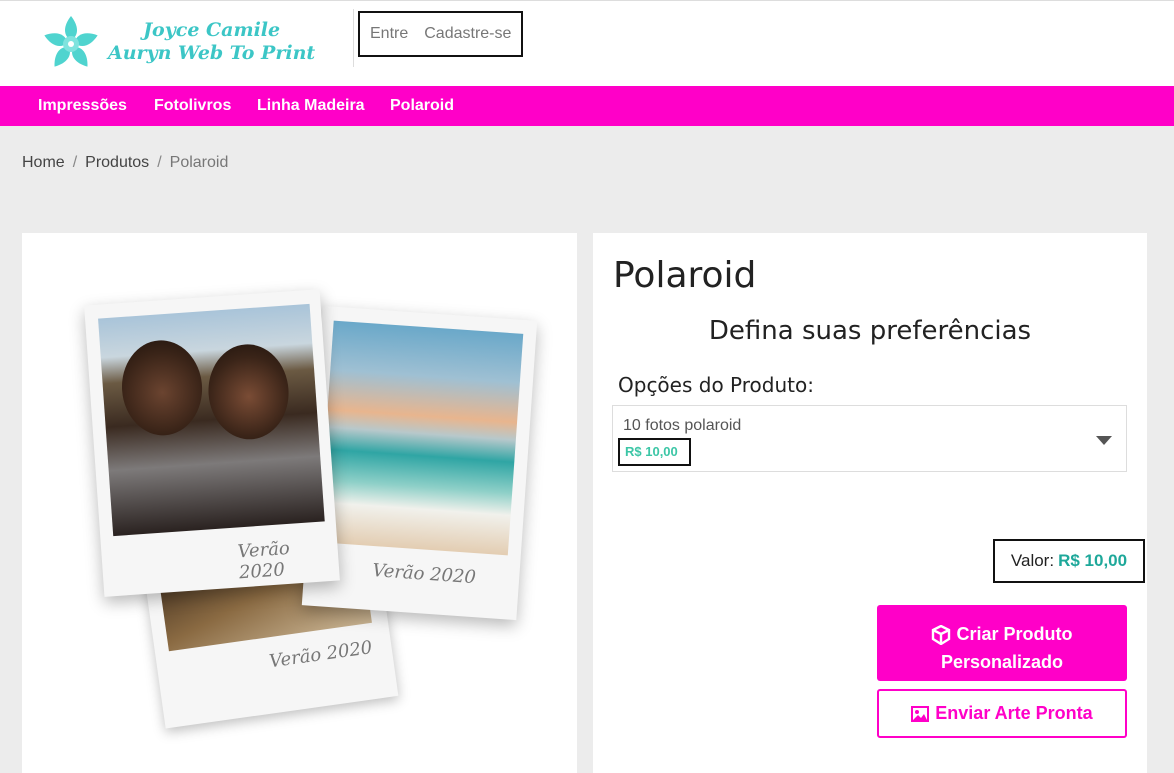 This screenshot has height=773, width=1174. I want to click on brand-line-2: Auryn Web To Print, so click(212, 53).